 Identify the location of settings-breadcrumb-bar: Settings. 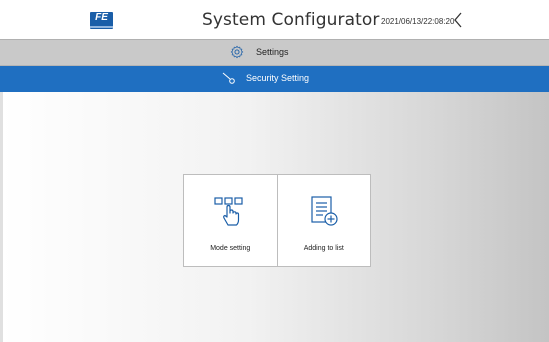
(274, 52).